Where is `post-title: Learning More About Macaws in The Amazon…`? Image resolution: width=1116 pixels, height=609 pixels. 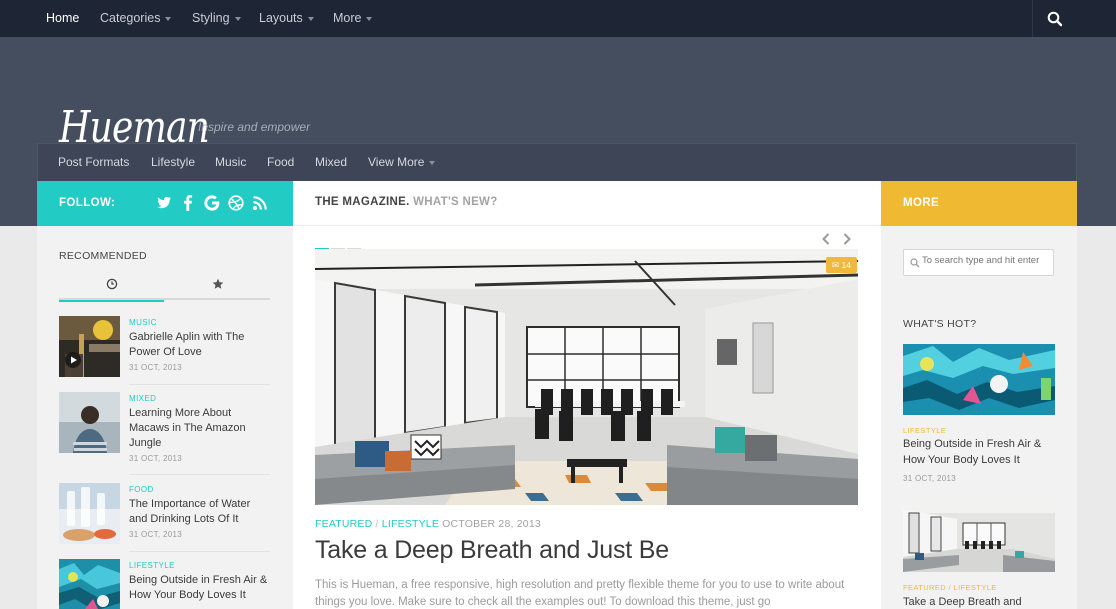
post-title: Learning More About Macaws in The Amazon… is located at coordinates (199, 428).